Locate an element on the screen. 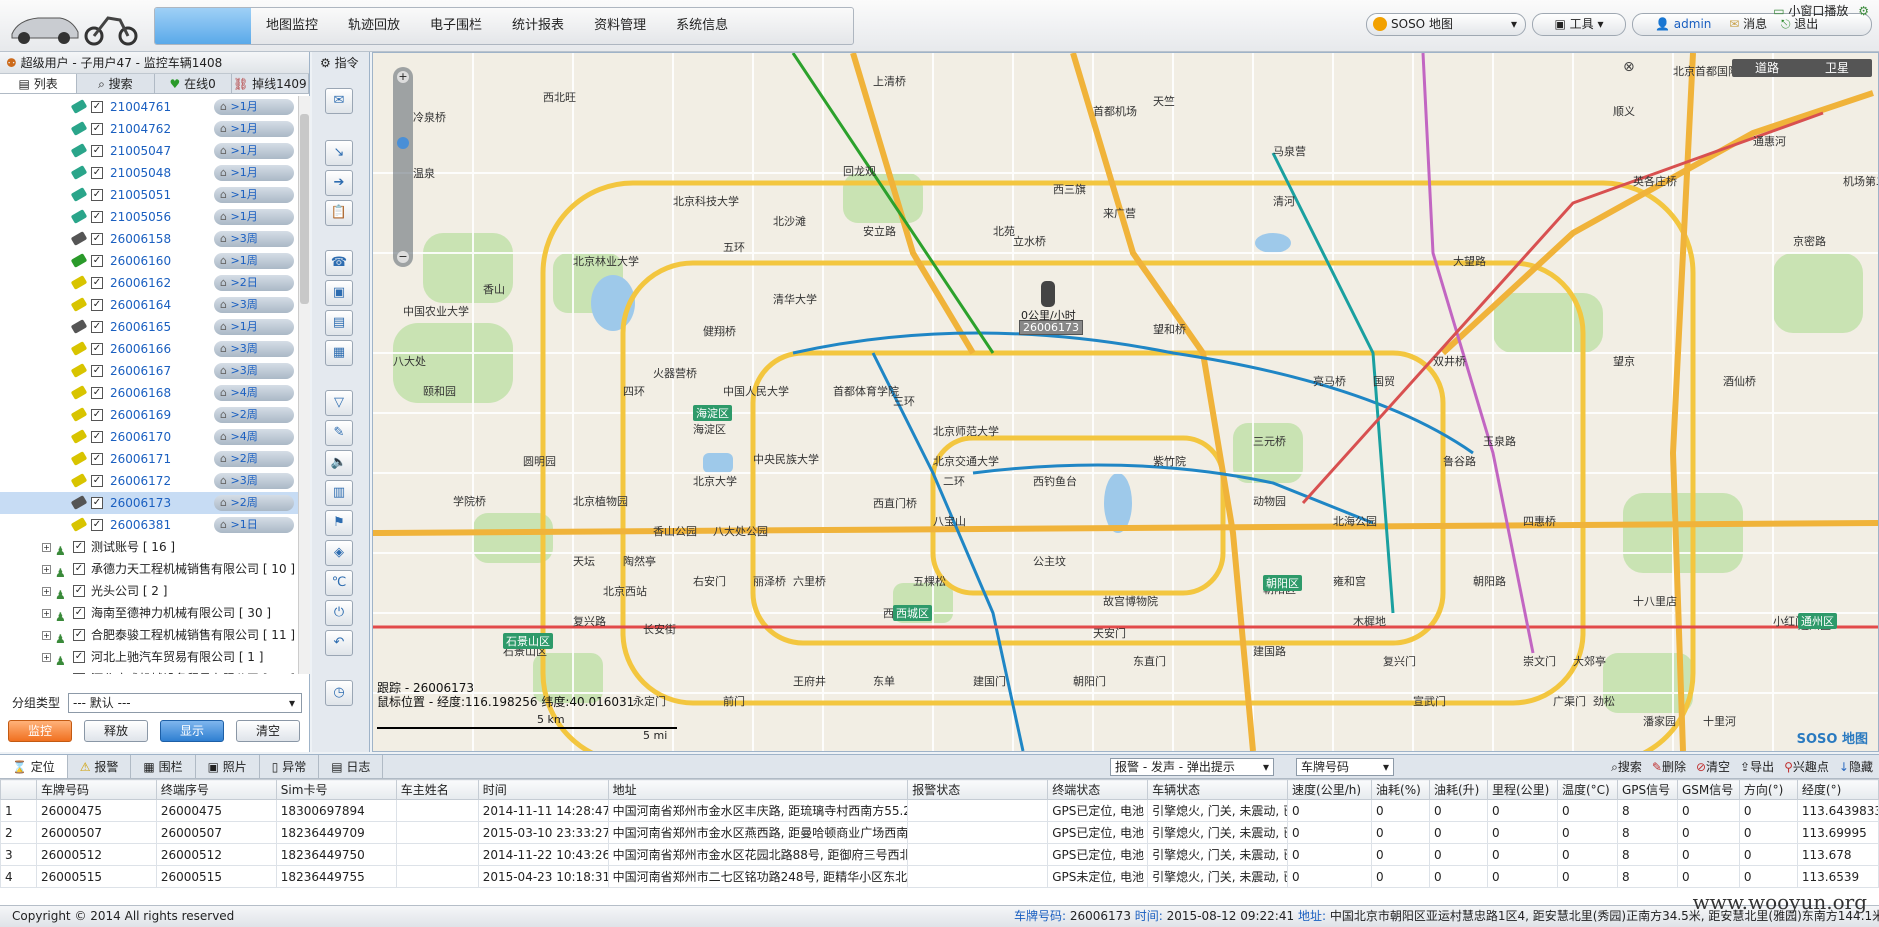  close-icon: ⊗ is located at coordinates (1629, 67).